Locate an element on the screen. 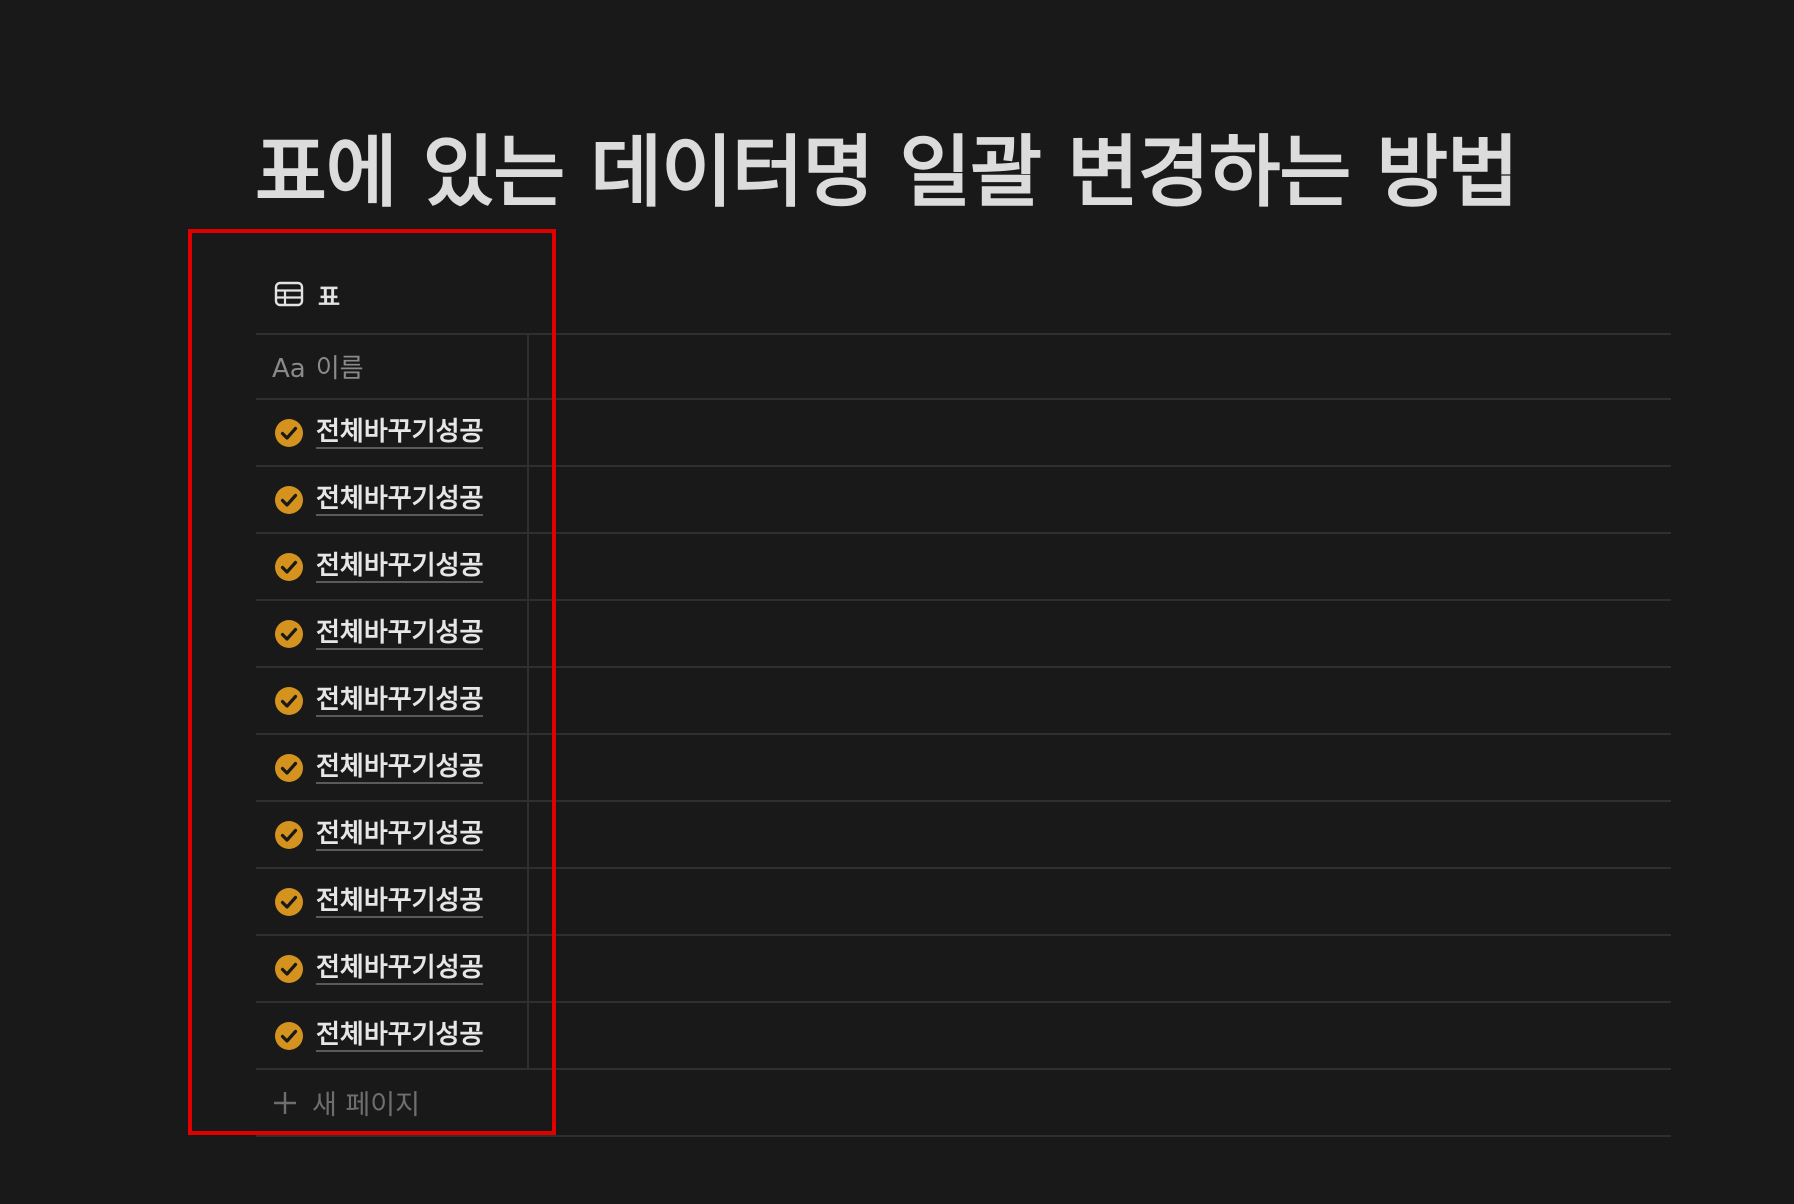 This screenshot has height=1204, width=1794. table-icon is located at coordinates (289, 294).